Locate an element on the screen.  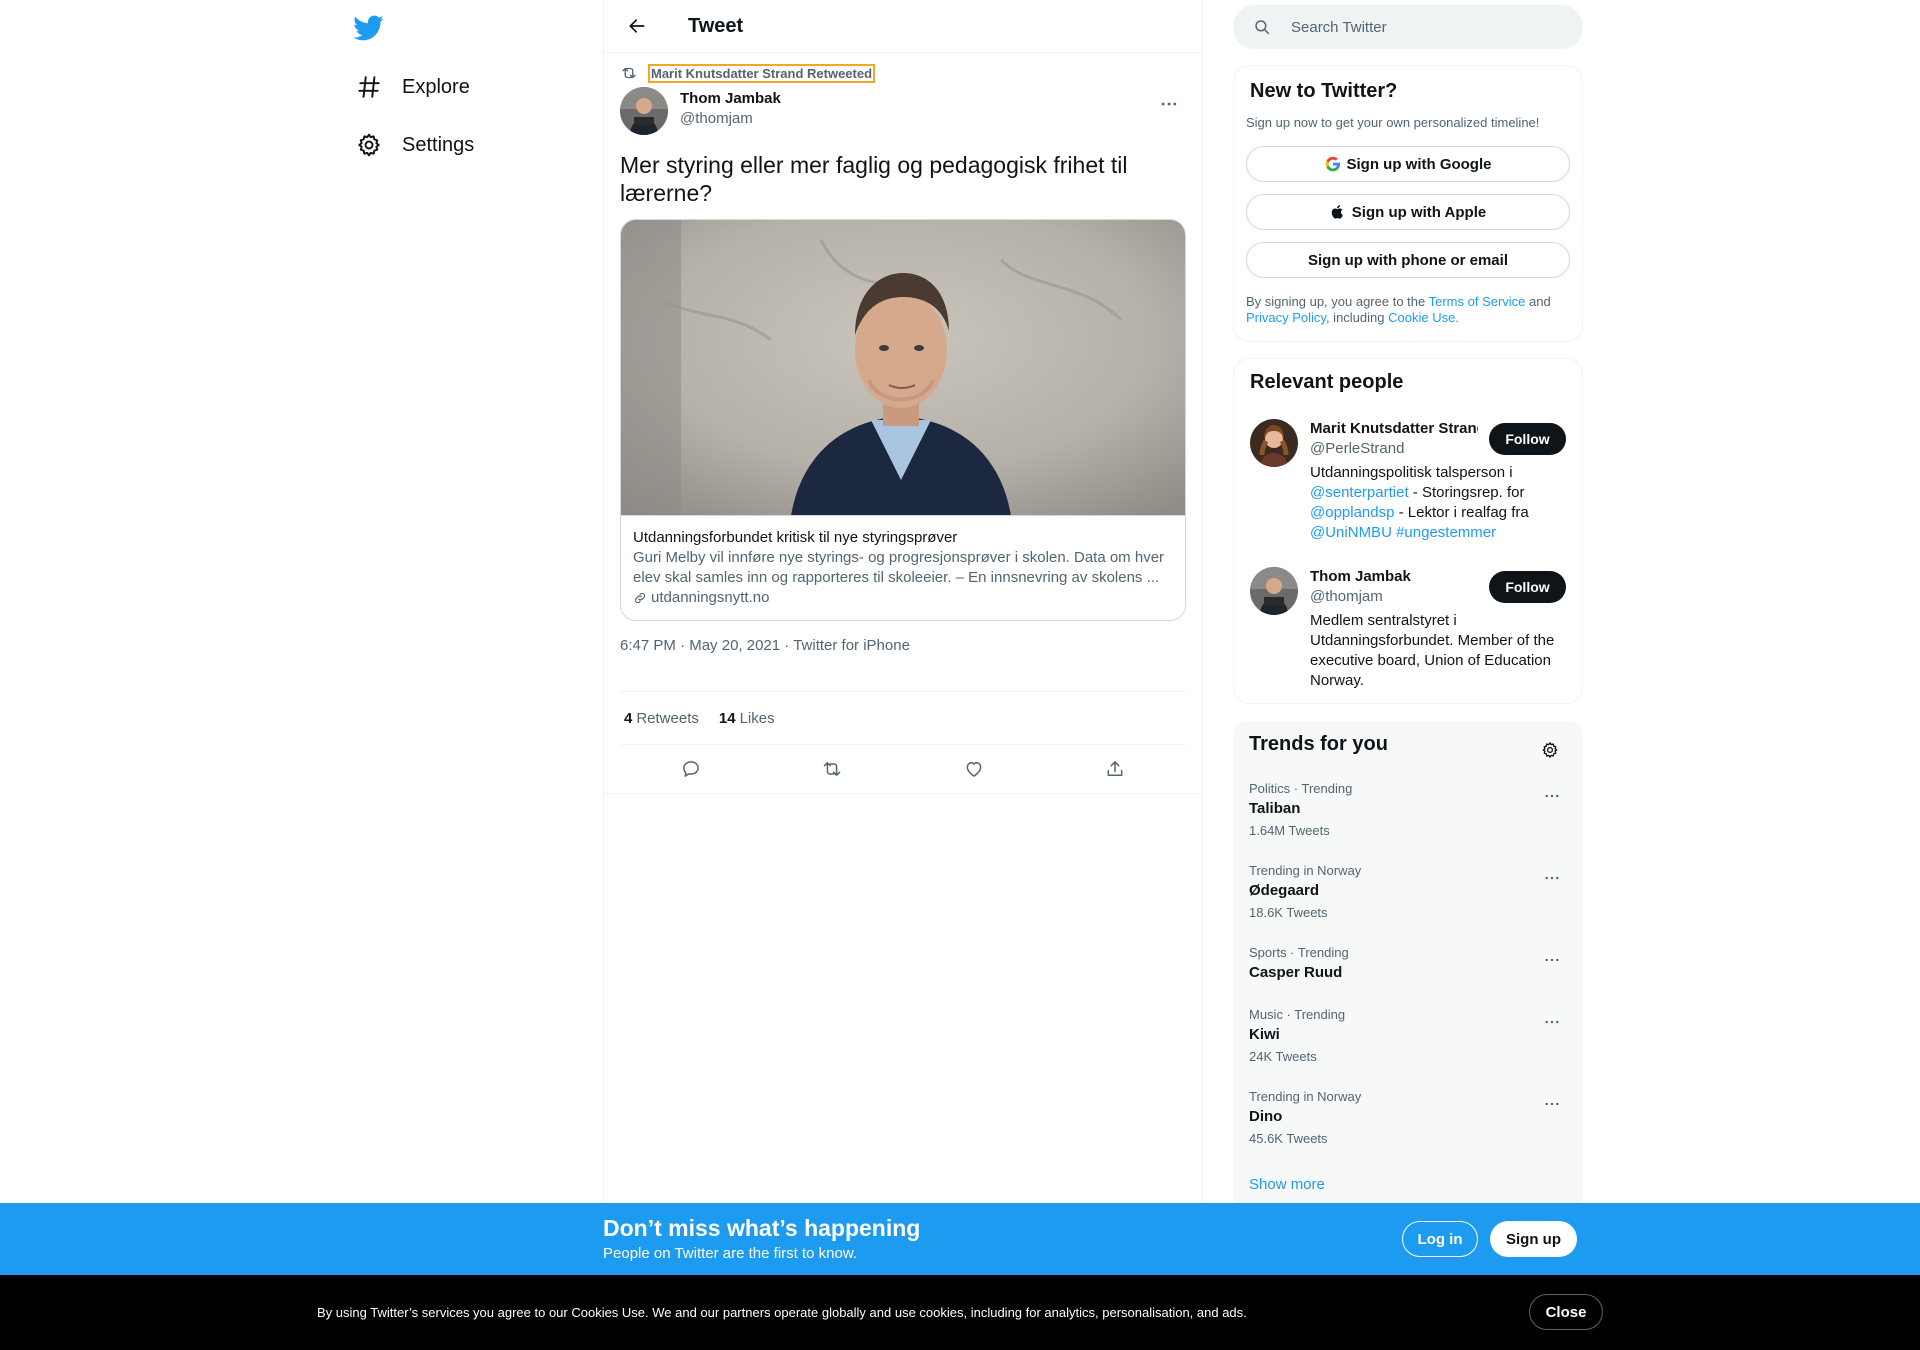
reply-icon is located at coordinates (690, 769).